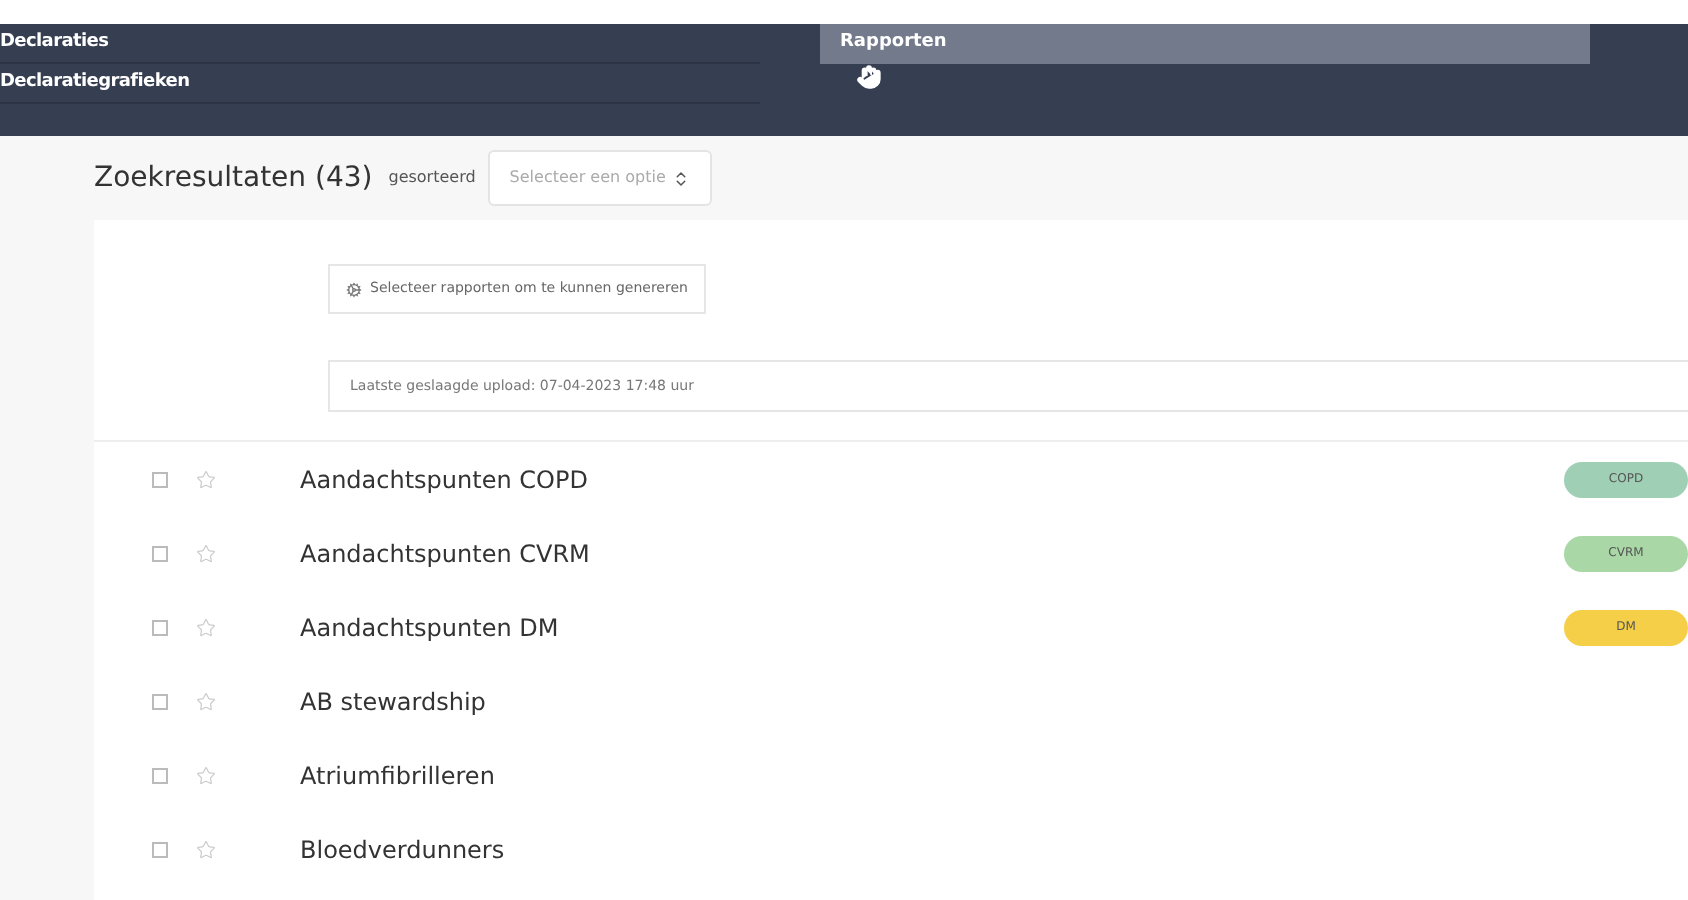 This screenshot has height=900, width=1688. I want to click on sort-label: gesorteerd, so click(432, 178).